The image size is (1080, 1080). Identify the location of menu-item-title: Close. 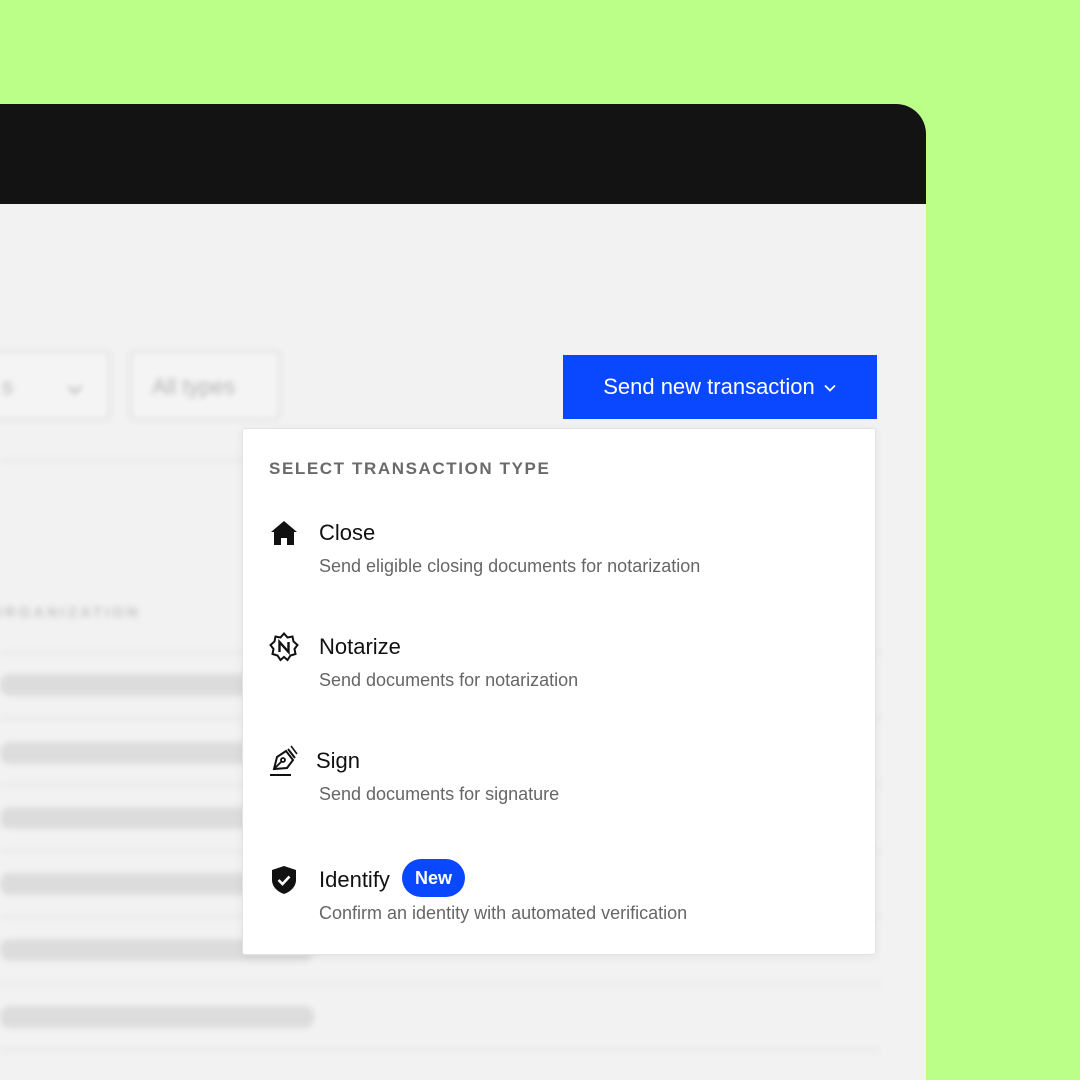
(347, 532).